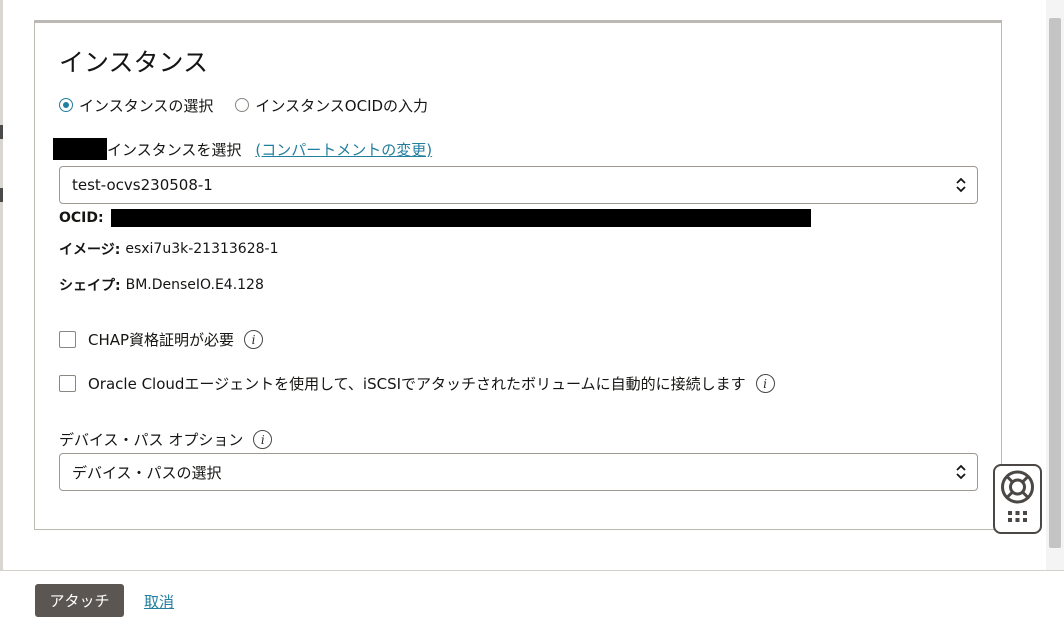 This screenshot has width=1064, height=625. What do you see at coordinates (518, 472) in the screenshot?
I see `device-path-select: デバイス・パスの選択` at bounding box center [518, 472].